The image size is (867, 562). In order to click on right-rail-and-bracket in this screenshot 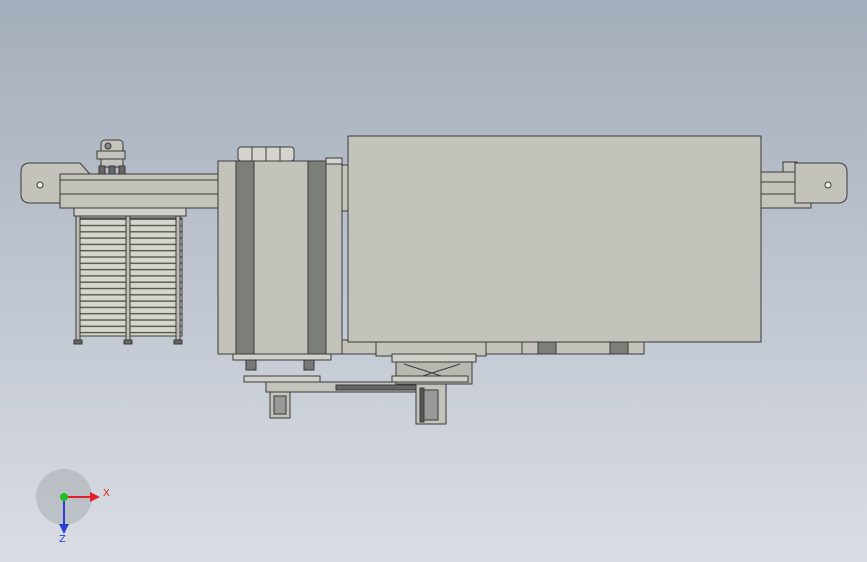, I will do `click(804, 185)`.